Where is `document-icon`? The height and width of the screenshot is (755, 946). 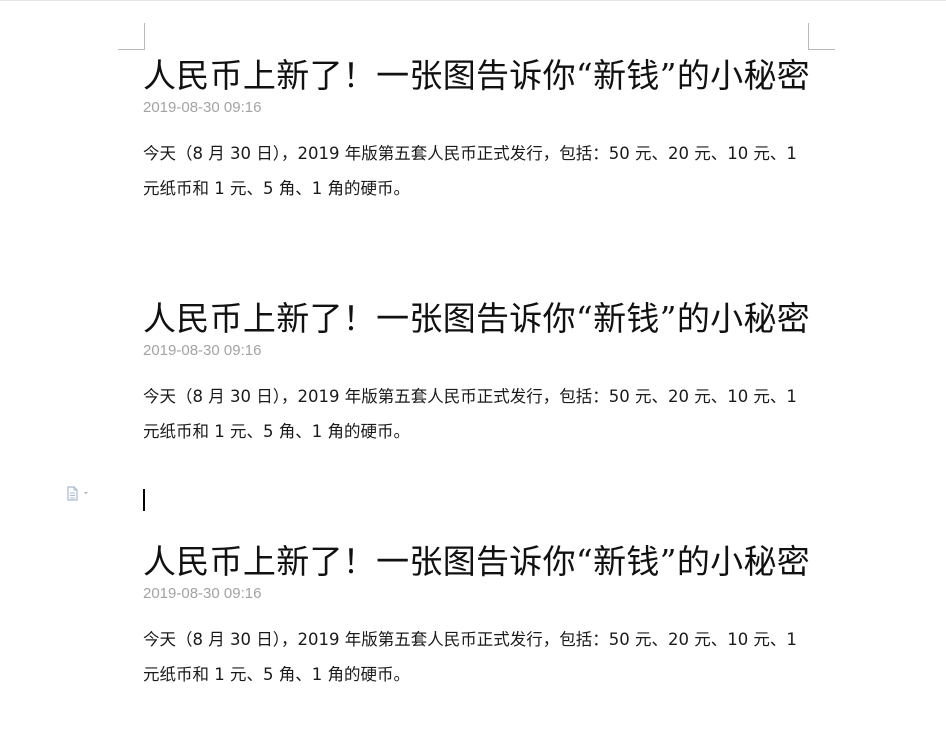 document-icon is located at coordinates (77, 493).